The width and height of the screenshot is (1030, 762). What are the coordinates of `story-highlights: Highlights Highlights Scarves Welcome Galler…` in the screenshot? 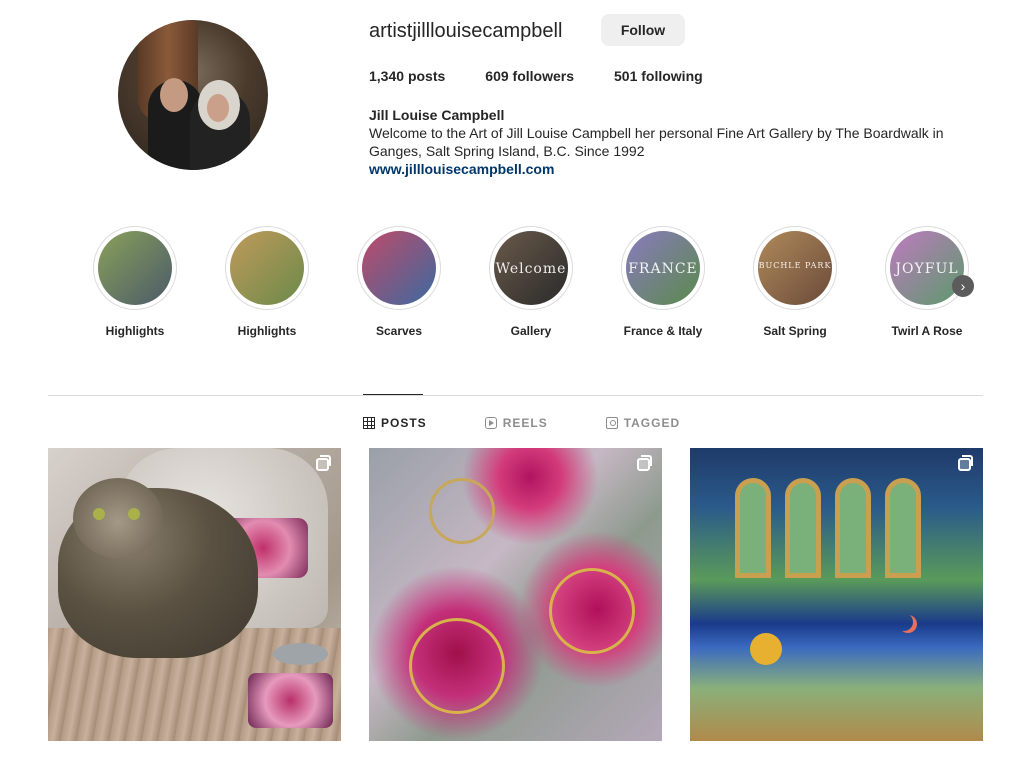 It's located at (542, 286).